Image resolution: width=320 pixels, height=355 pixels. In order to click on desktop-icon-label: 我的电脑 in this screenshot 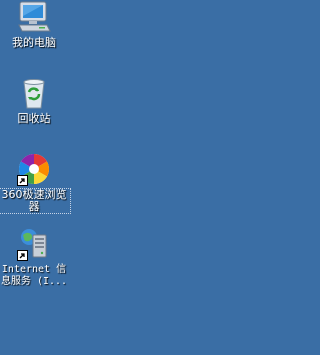, I will do `click(34, 42)`.